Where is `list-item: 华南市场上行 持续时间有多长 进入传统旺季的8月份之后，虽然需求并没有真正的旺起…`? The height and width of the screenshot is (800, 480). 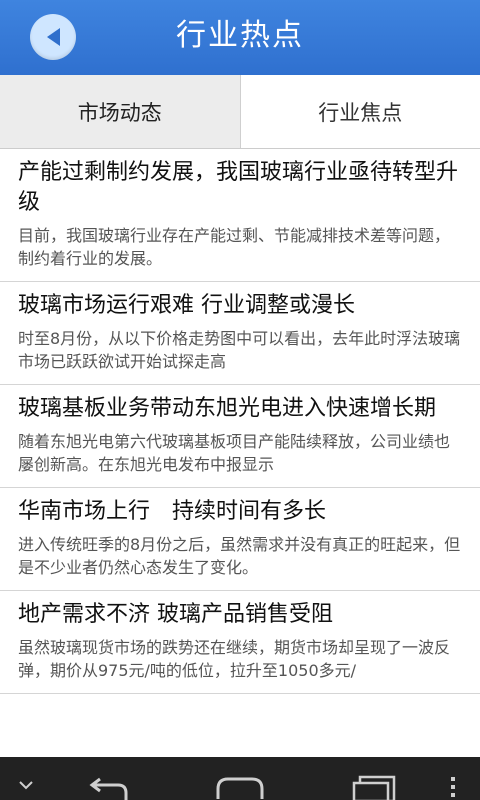 list-item: 华南市场上行 持续时间有多长 进入传统旺季的8月份之后，虽然需求并没有真正的旺起… is located at coordinates (240, 539).